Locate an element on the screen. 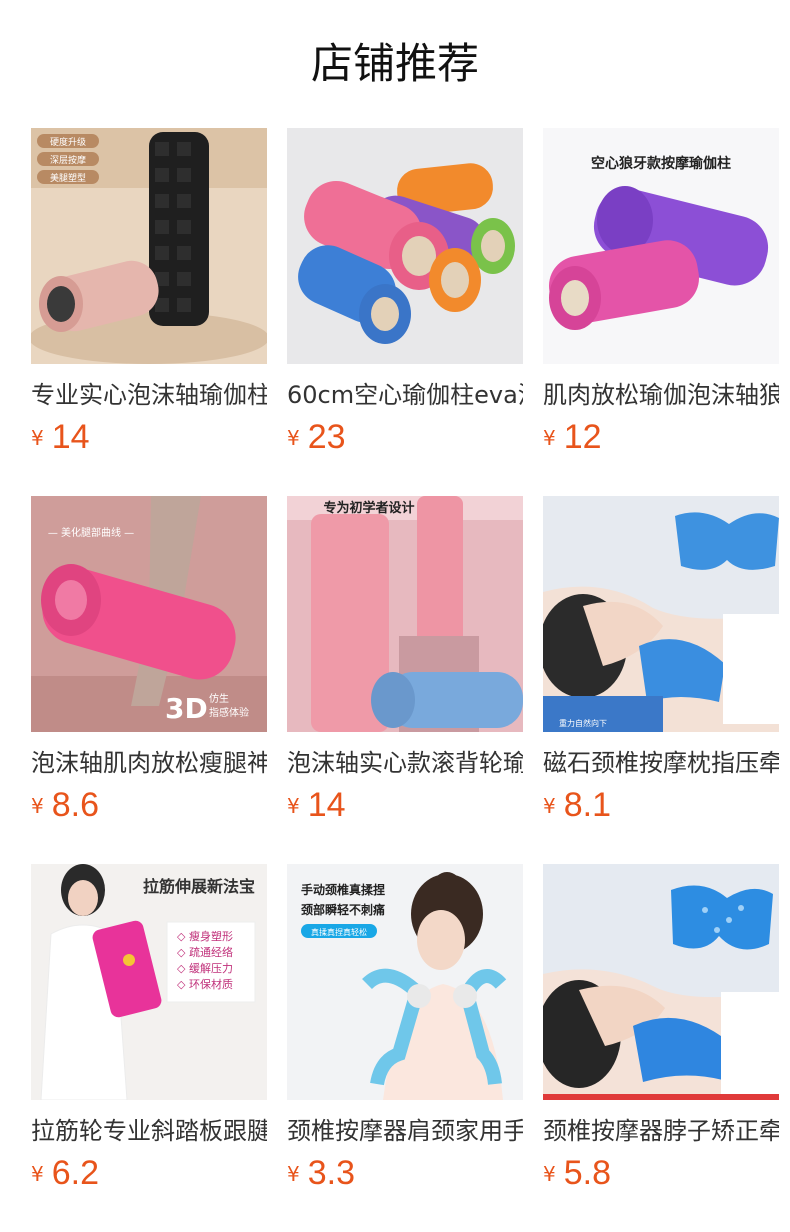  image-caption: 重力自然向下 is located at coordinates (583, 723).